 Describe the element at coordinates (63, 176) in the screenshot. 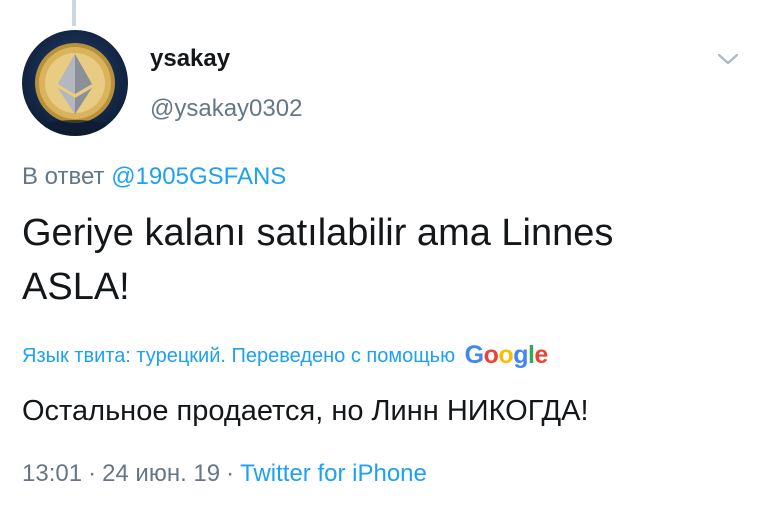

I see `reply-prefix: В ответ` at that location.